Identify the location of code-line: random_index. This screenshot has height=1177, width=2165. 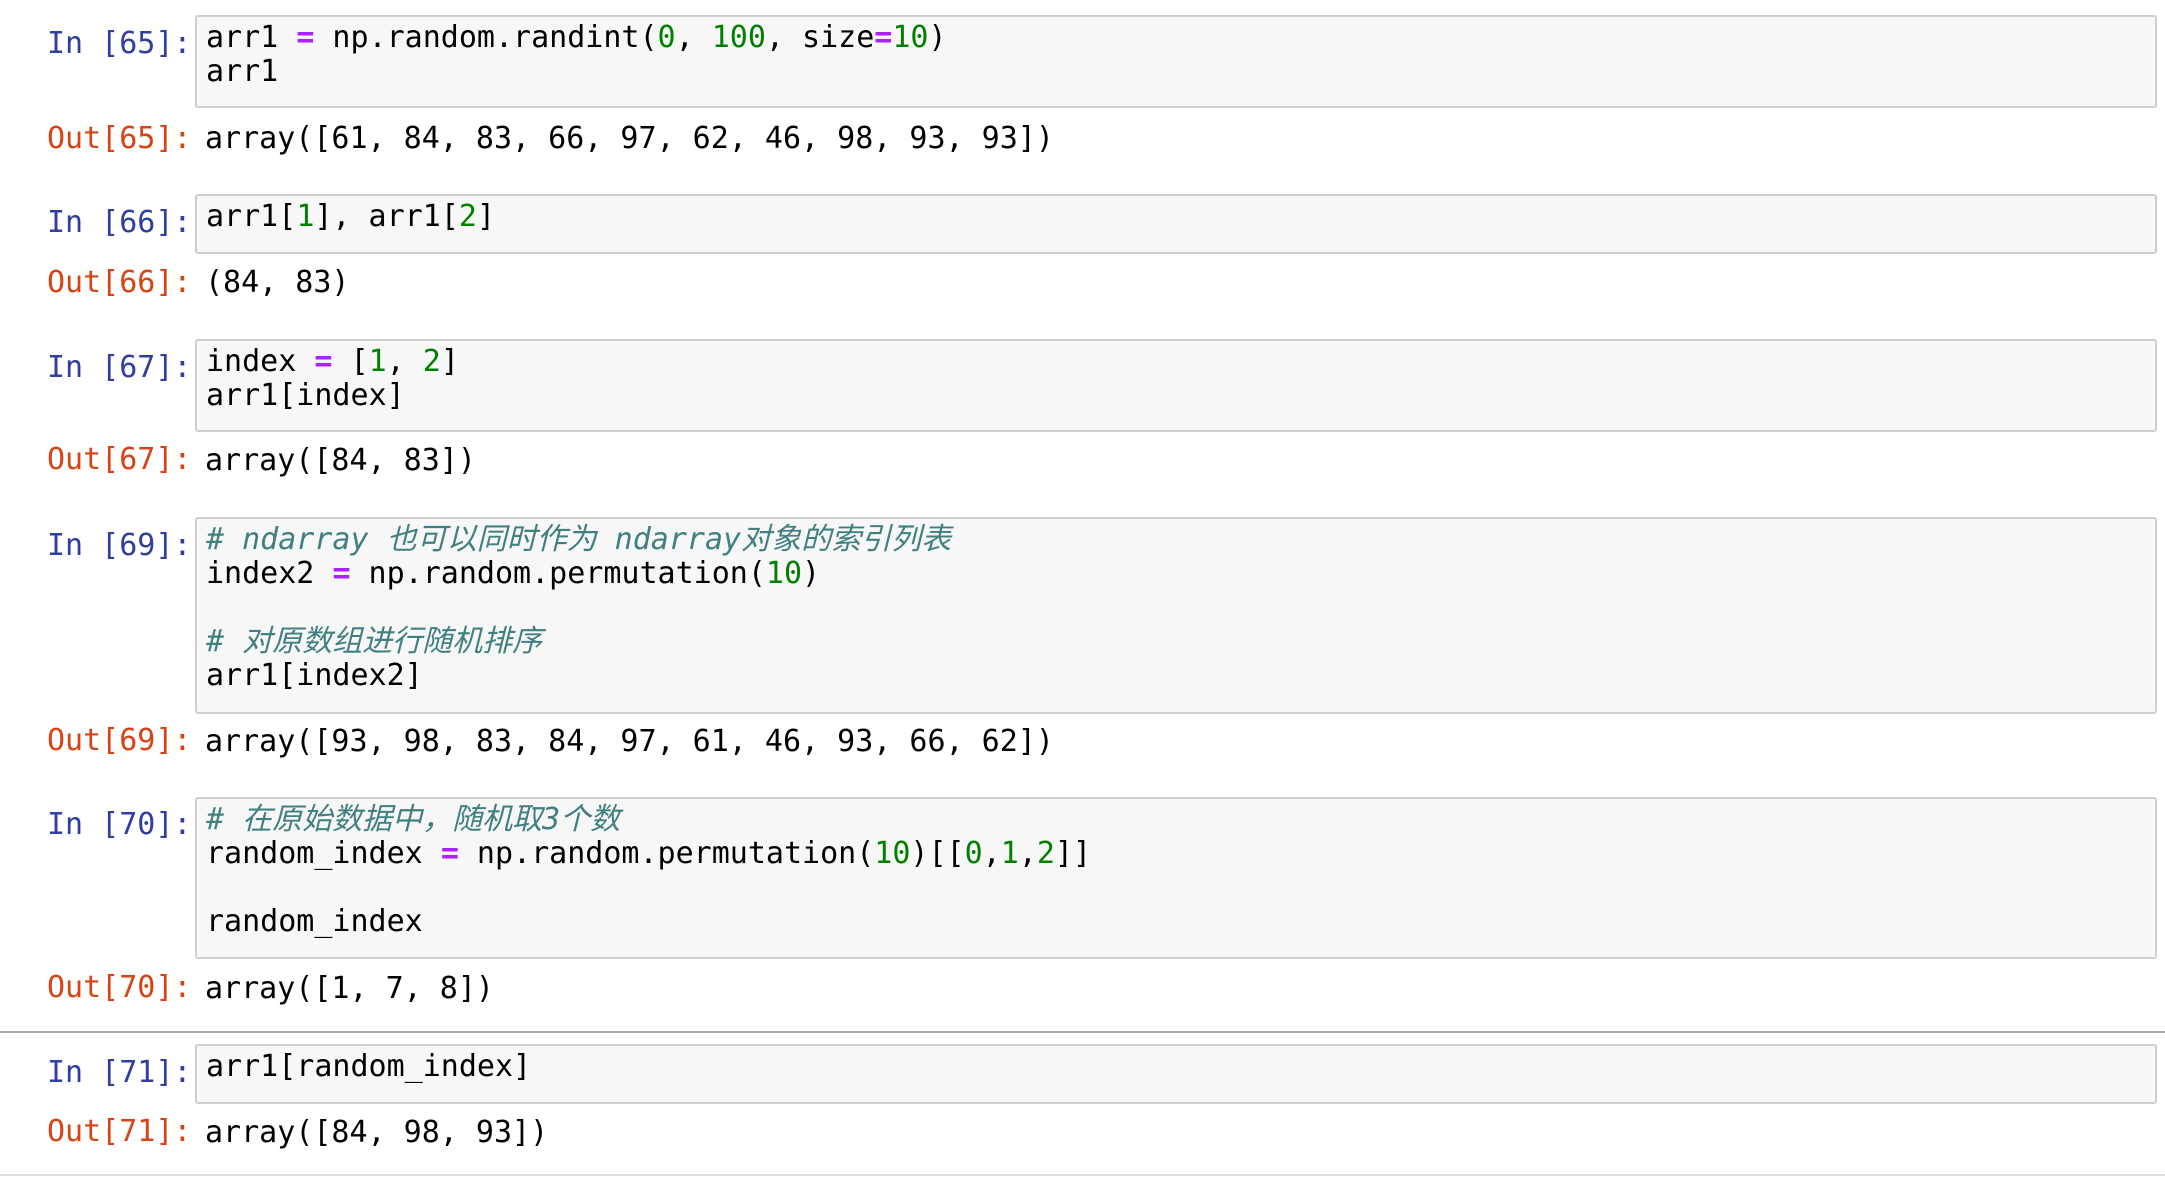
(1176, 922).